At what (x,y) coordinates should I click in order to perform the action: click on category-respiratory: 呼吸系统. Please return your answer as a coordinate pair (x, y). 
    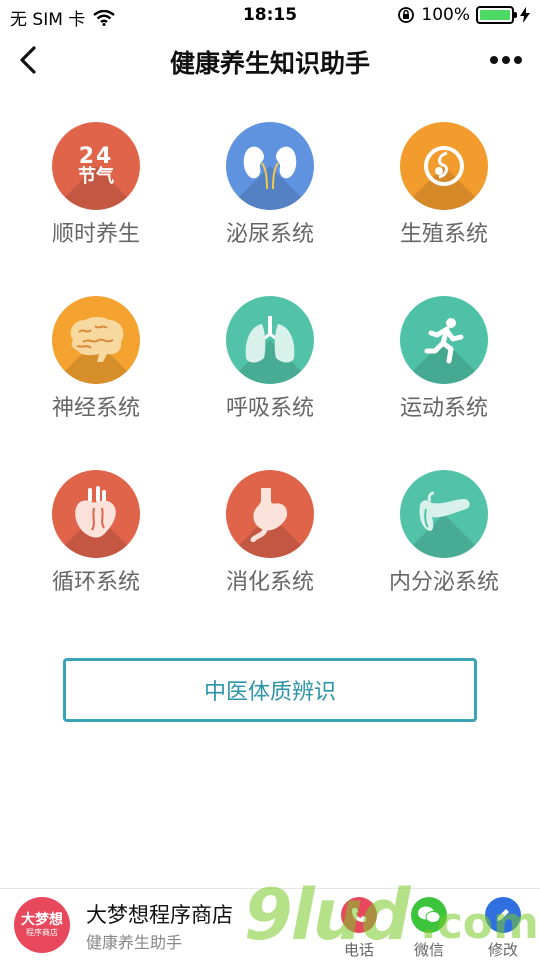
    Looking at the image, I should click on (270, 366).